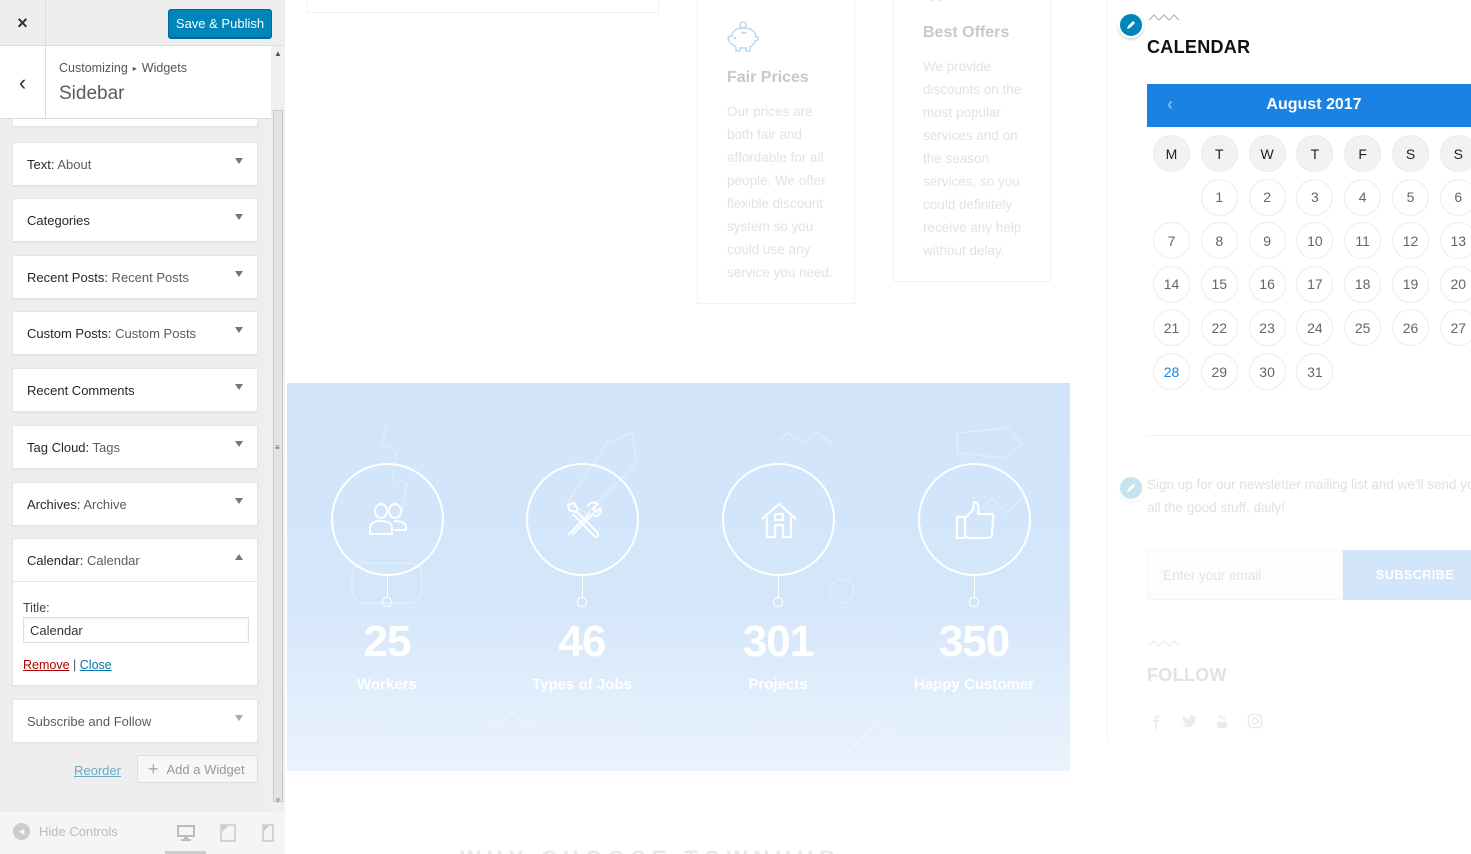  I want to click on subscribe-button: SUBSCRIBE, so click(1407, 575).